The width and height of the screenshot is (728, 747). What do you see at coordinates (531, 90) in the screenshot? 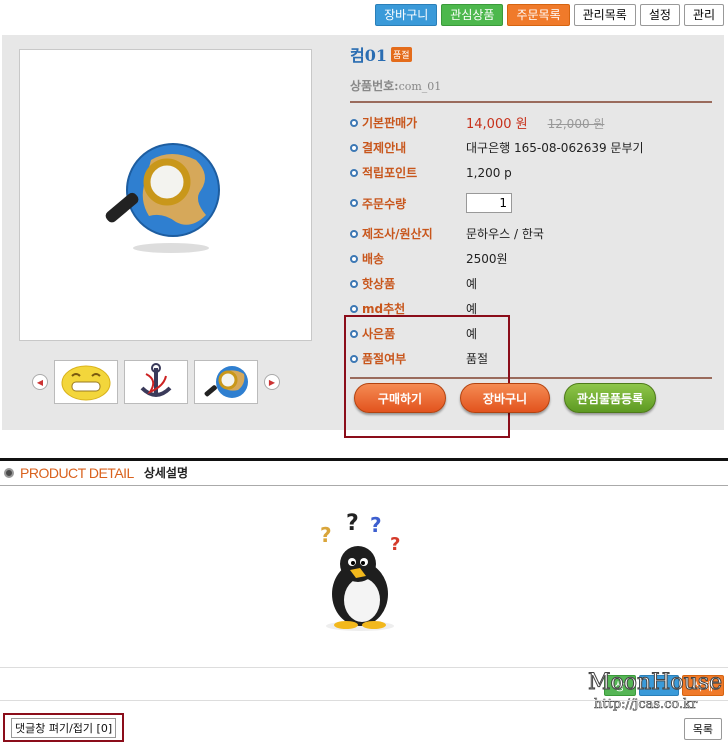
I see `product-code: 상품번호:com_01` at bounding box center [531, 90].